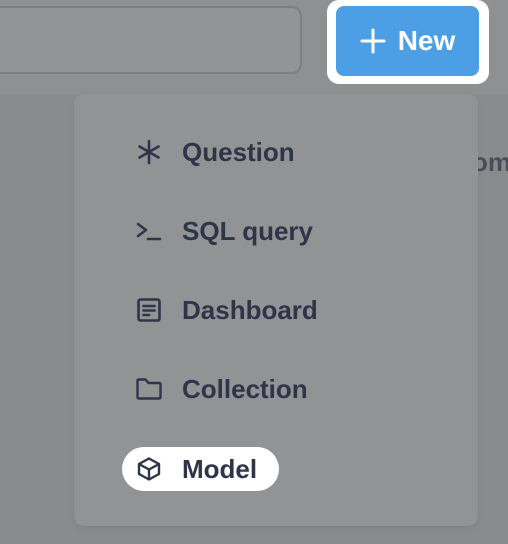 The width and height of the screenshot is (508, 544). What do you see at coordinates (220, 468) in the screenshot?
I see `menu-item-label: Model` at bounding box center [220, 468].